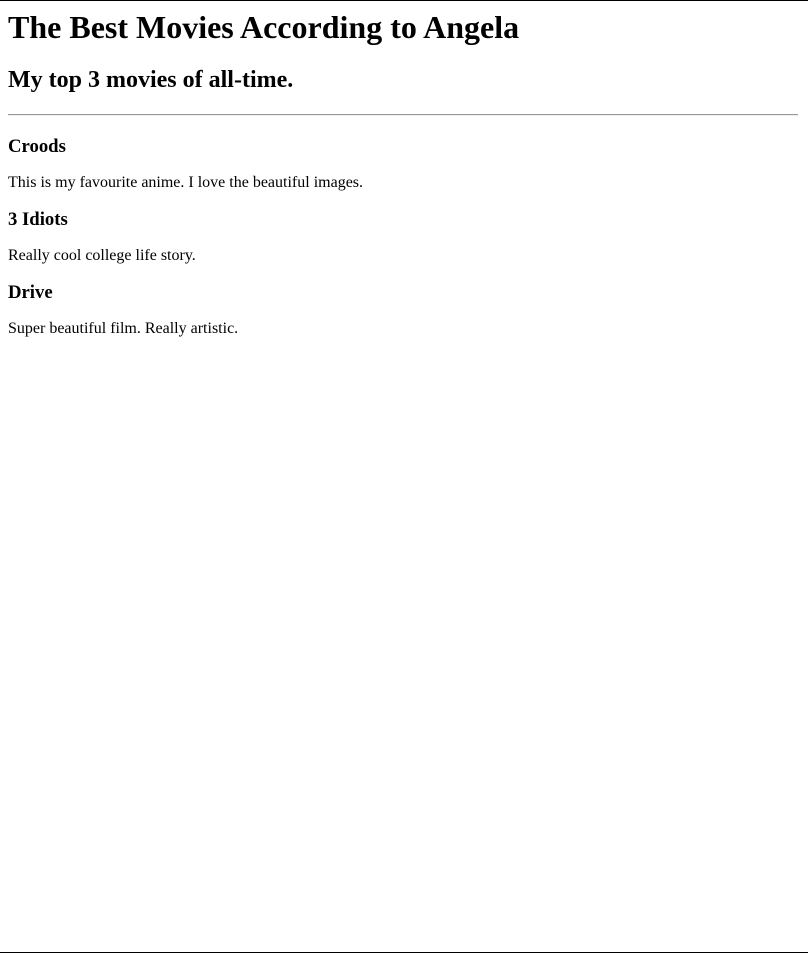  I want to click on movie-title: Drive, so click(30, 292).